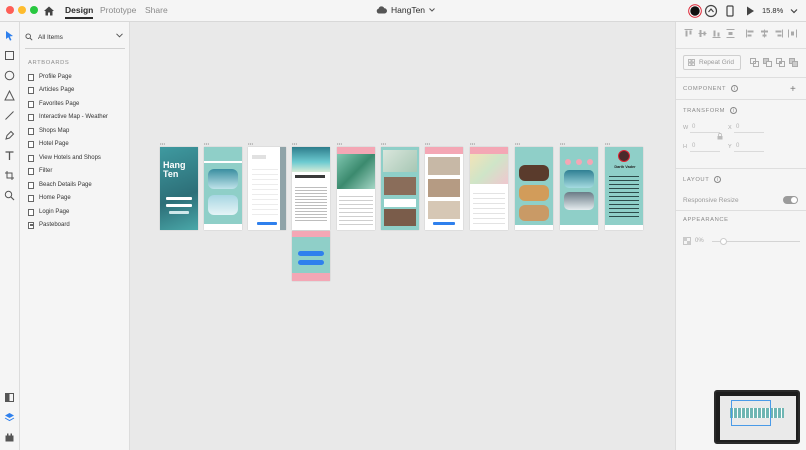 This screenshot has width=806, height=450. I want to click on layers-filter: All Items, so click(75, 37).